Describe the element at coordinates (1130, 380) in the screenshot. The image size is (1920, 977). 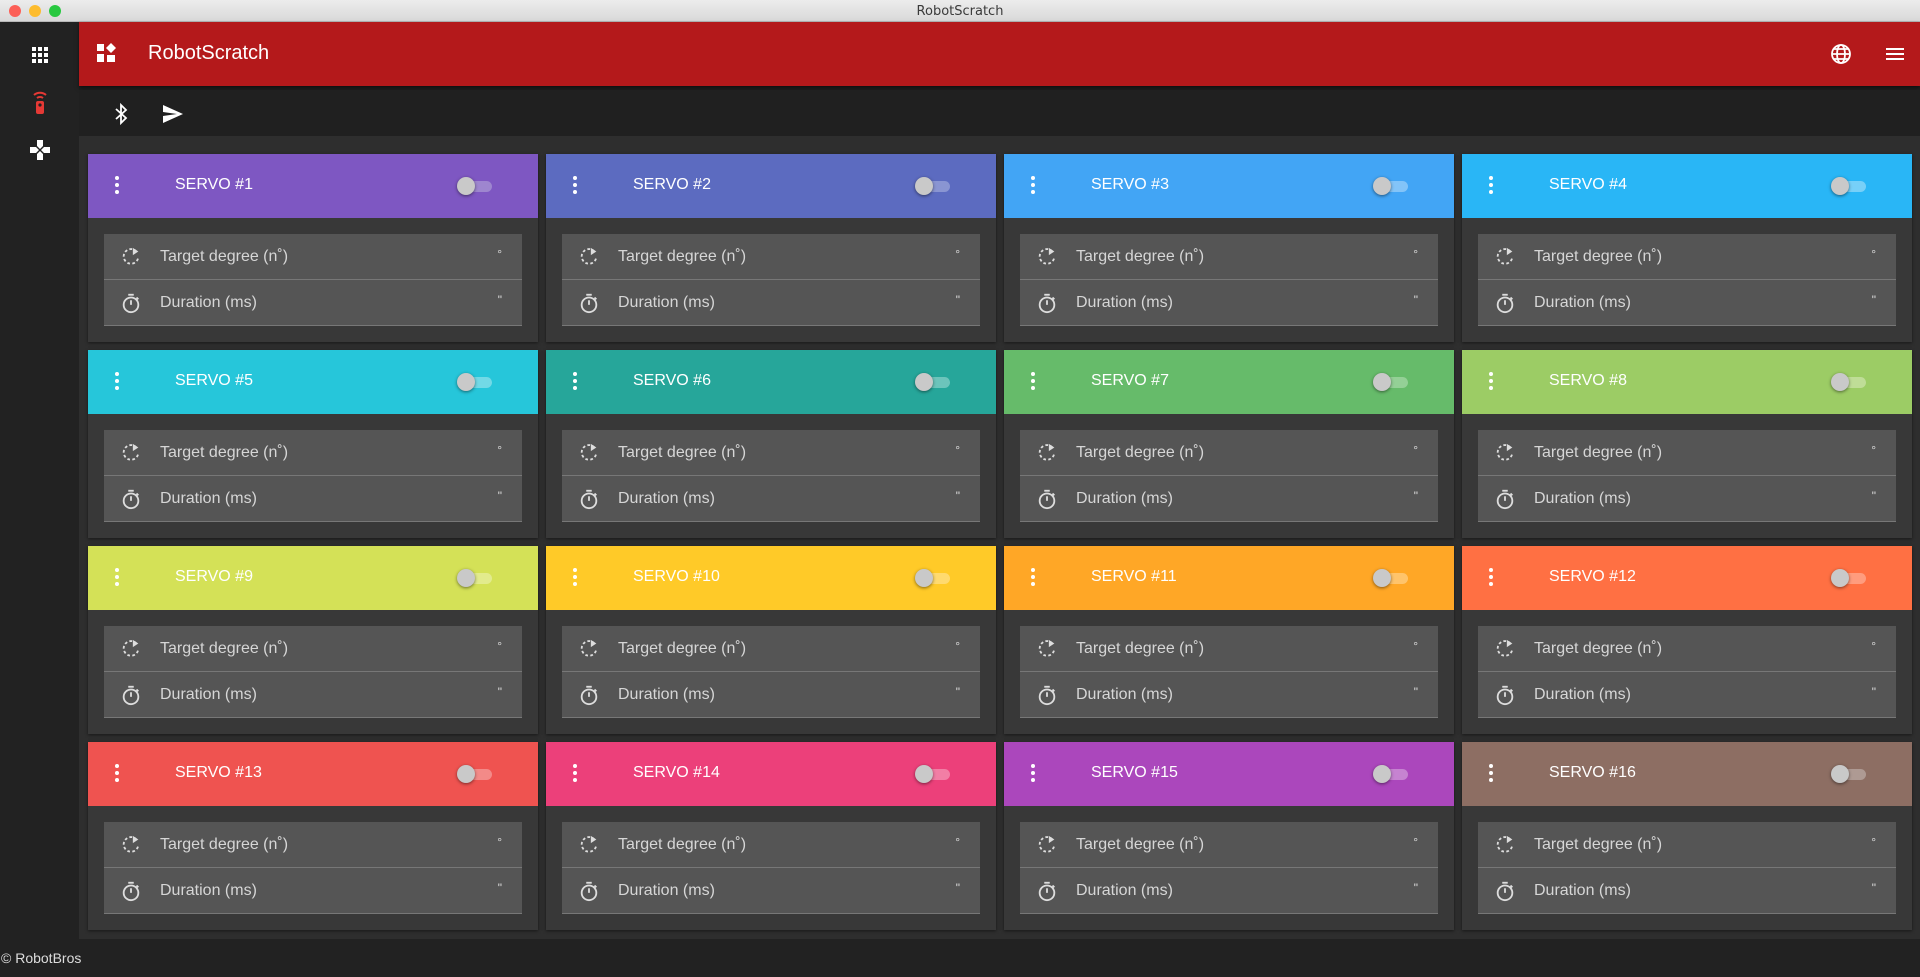
I see `servo-title: SERVO #7` at that location.